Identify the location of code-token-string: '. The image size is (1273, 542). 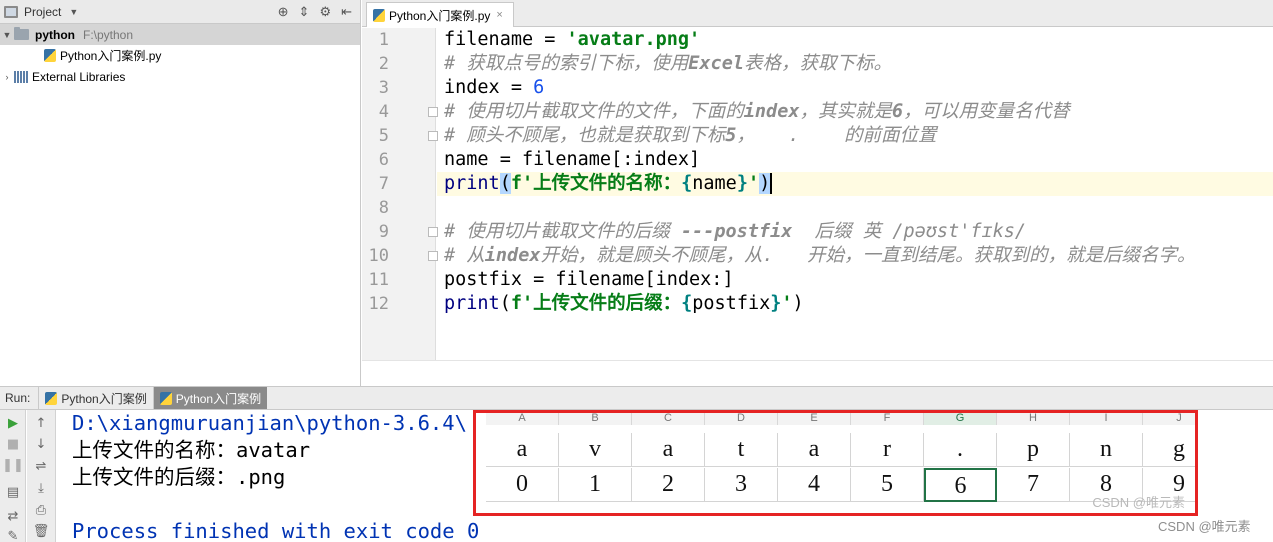
(753, 183).